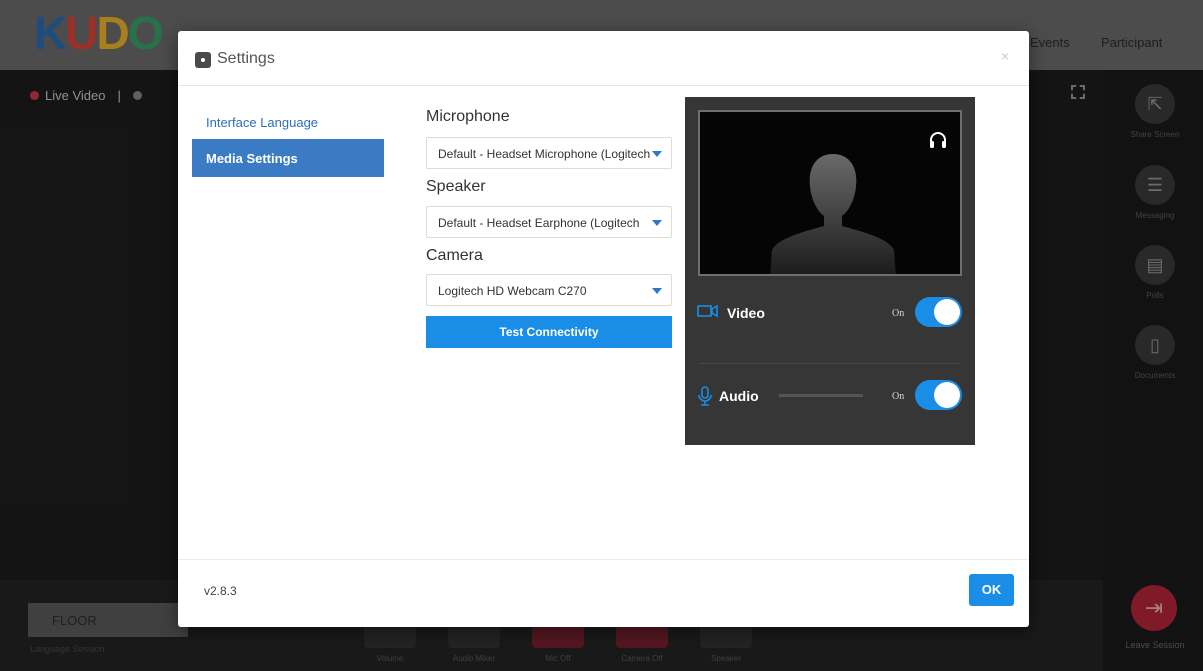 Image resolution: width=1203 pixels, height=671 pixels. I want to click on version-label: v2.8.3, so click(220, 591).